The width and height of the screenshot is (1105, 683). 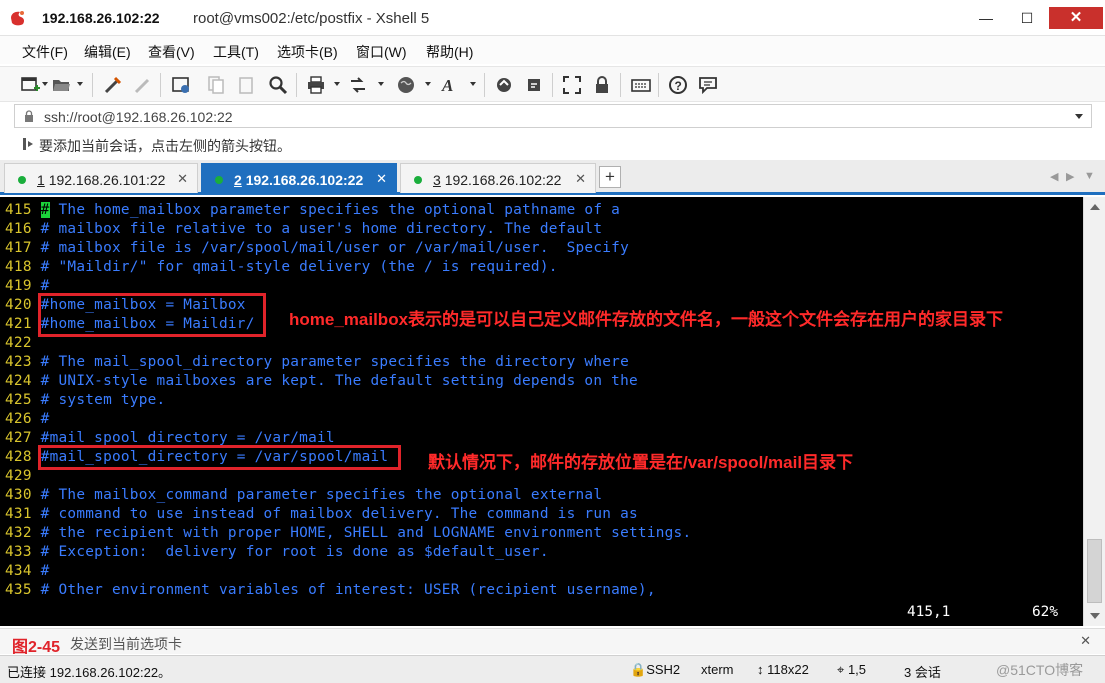 What do you see at coordinates (18, 419) in the screenshot?
I see `line-number: 426` at bounding box center [18, 419].